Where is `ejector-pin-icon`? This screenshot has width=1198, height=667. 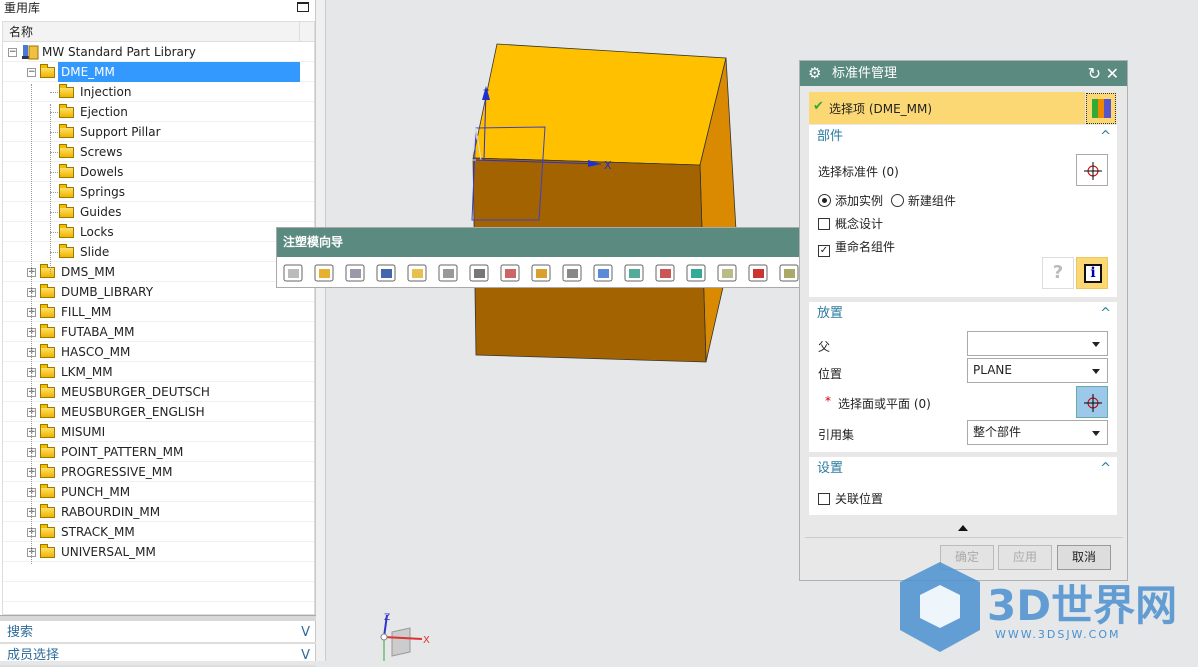 ejector-pin-icon is located at coordinates (665, 273).